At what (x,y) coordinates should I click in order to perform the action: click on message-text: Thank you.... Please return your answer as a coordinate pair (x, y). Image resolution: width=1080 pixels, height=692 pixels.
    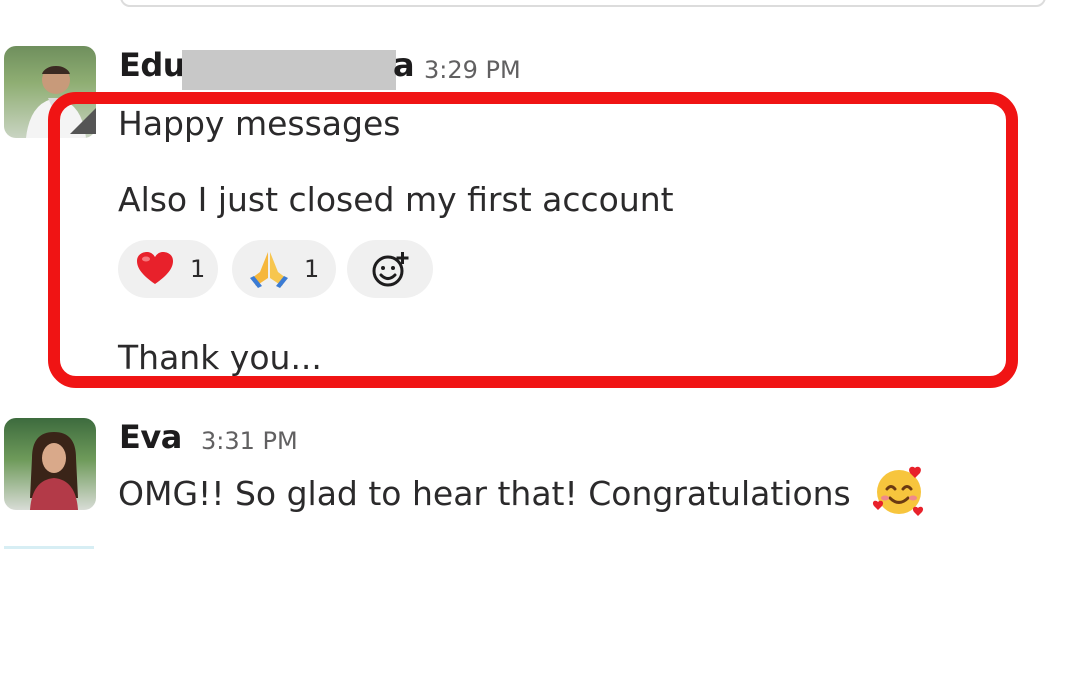
    Looking at the image, I should click on (220, 357).